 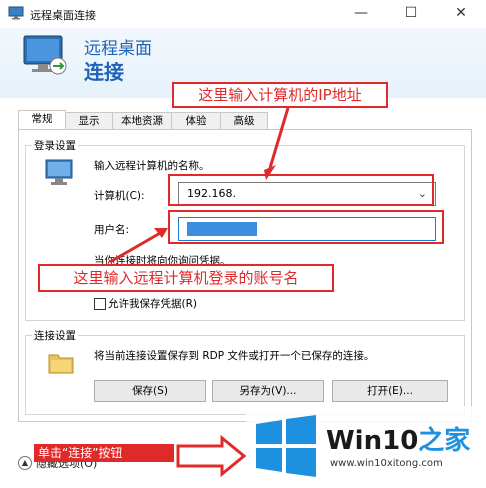 What do you see at coordinates (136, 247) in the screenshot?
I see `user-arrow` at bounding box center [136, 247].